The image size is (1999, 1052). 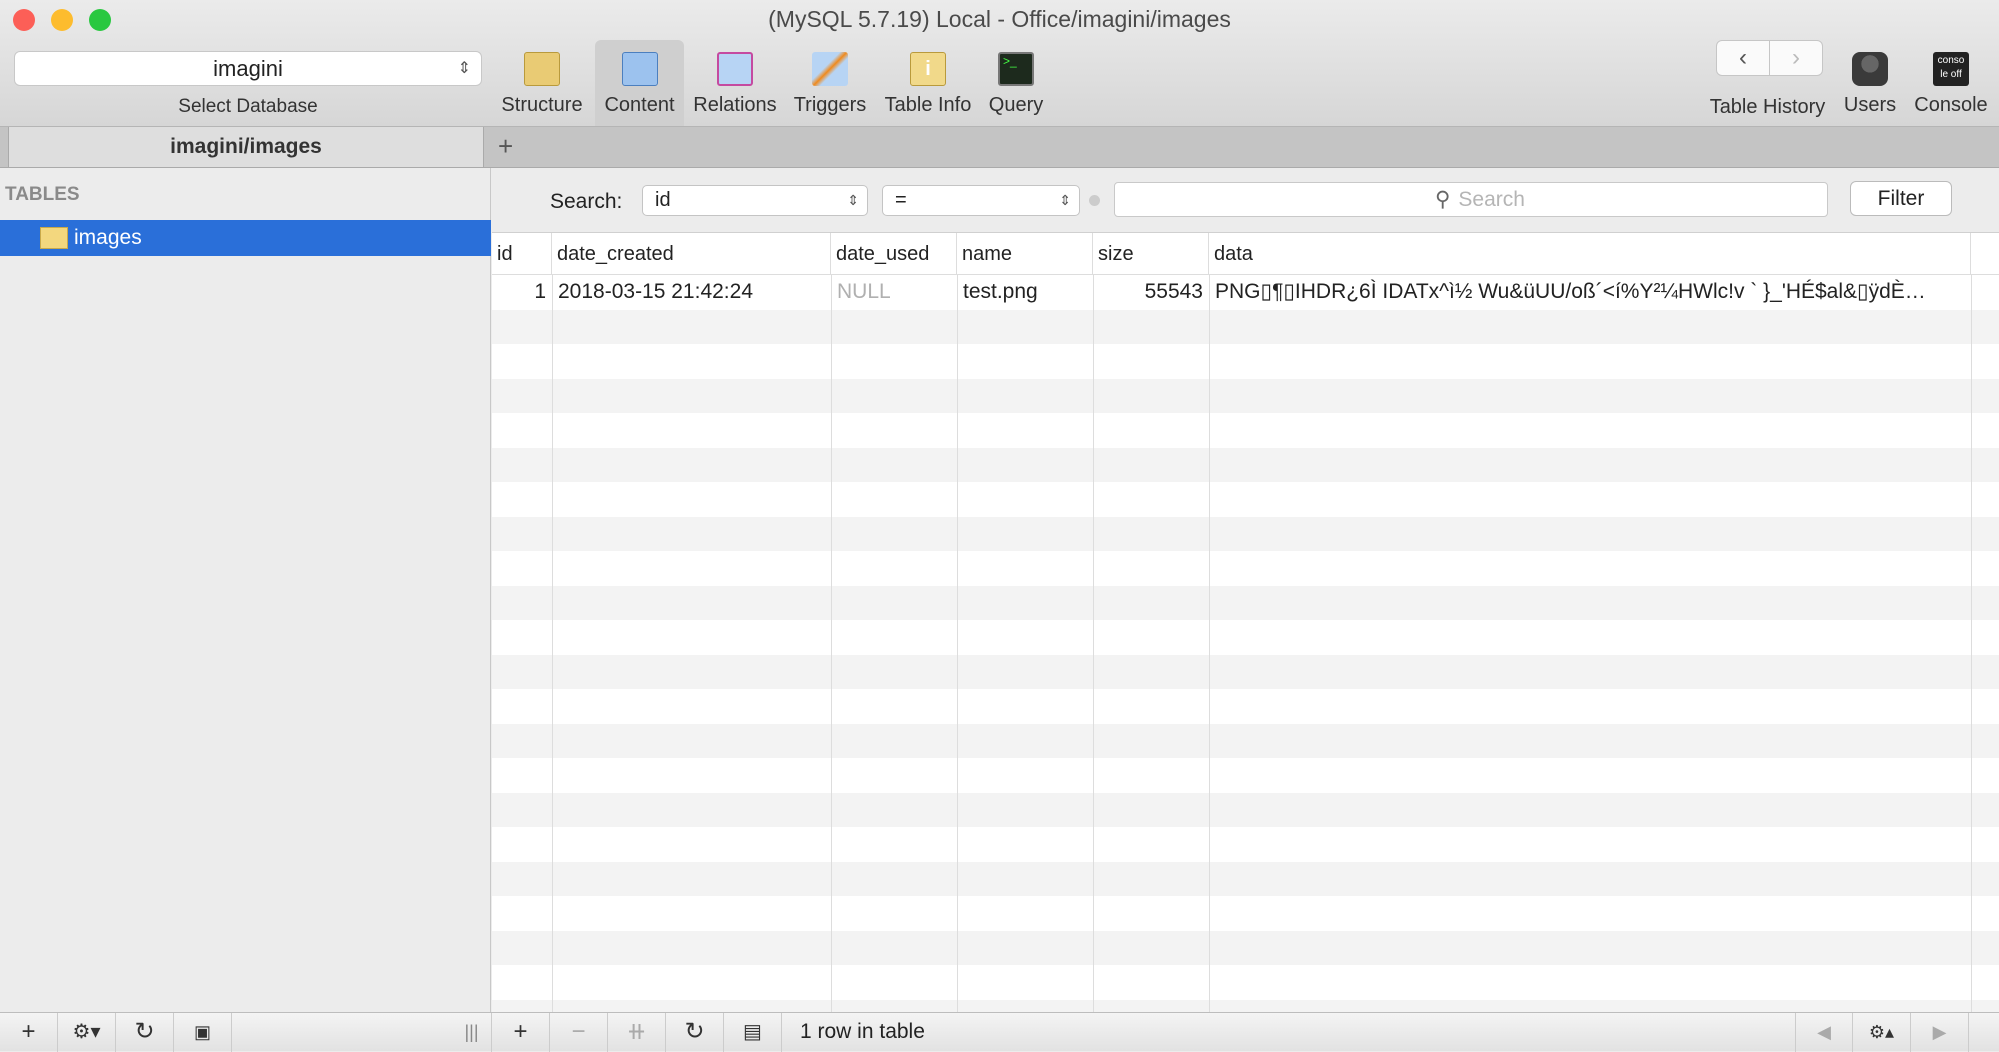 I want to click on search-icon: ⚲, so click(x=1443, y=199).